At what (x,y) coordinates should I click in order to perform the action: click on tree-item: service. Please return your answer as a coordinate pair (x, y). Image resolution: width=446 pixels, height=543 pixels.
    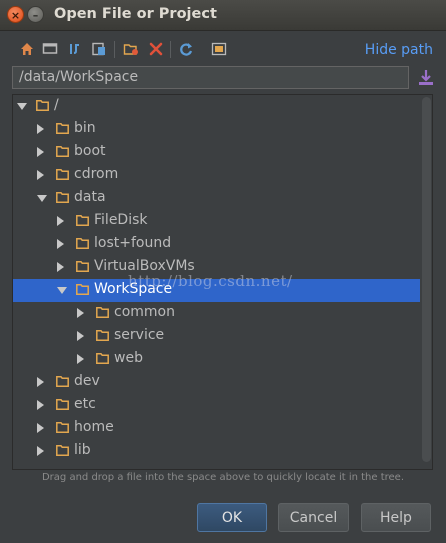
    Looking at the image, I should click on (216, 336).